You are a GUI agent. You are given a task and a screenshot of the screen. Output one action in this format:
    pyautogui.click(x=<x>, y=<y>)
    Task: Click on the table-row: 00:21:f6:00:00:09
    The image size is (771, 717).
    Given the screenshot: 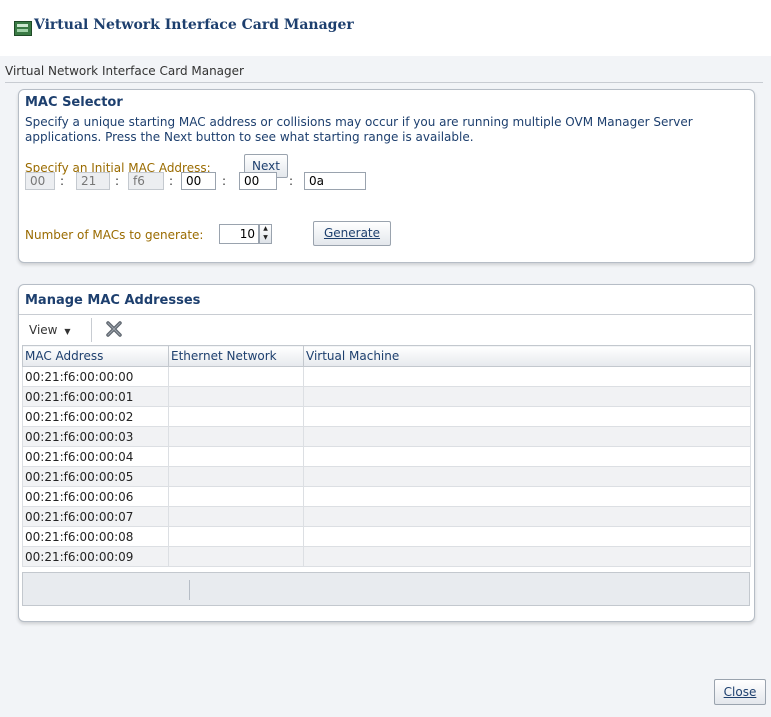 What is the action you would take?
    pyautogui.click(x=386, y=556)
    